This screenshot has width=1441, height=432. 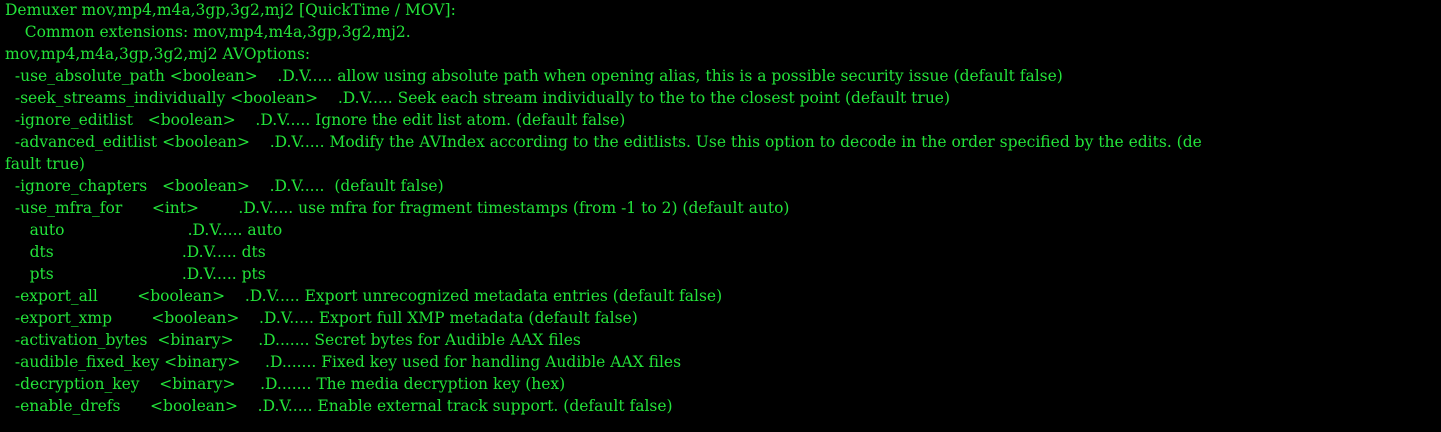 What do you see at coordinates (45, 164) in the screenshot?
I see `terminal-line: fault true)` at bounding box center [45, 164].